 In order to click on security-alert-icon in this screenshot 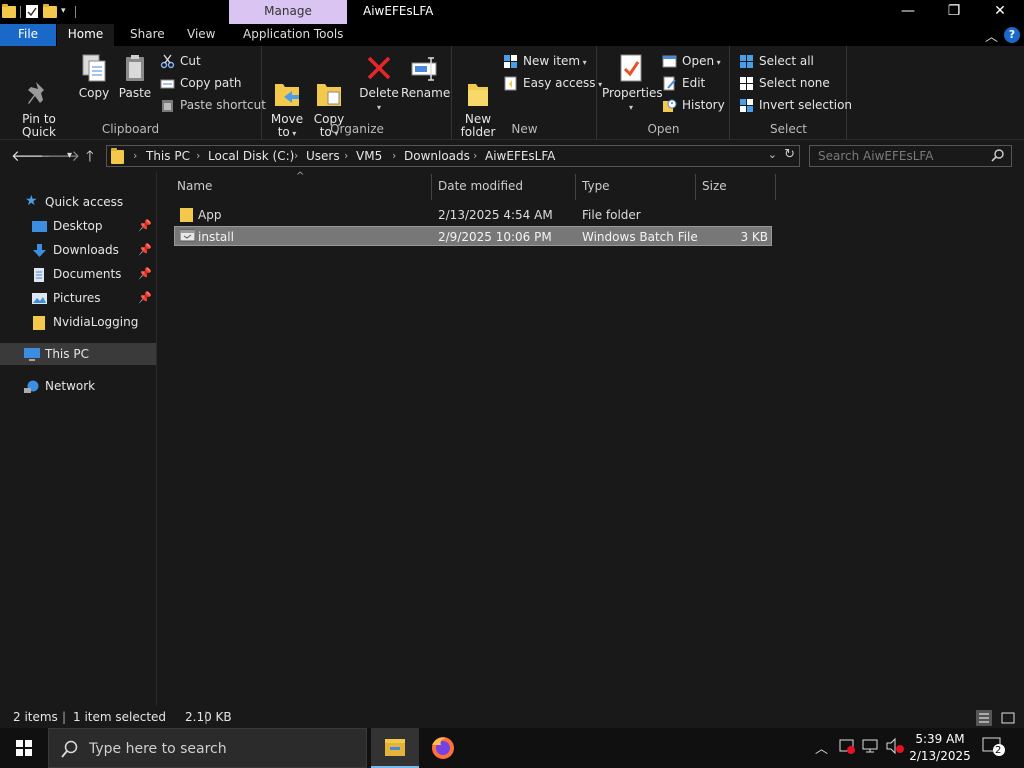, I will do `click(847, 748)`.